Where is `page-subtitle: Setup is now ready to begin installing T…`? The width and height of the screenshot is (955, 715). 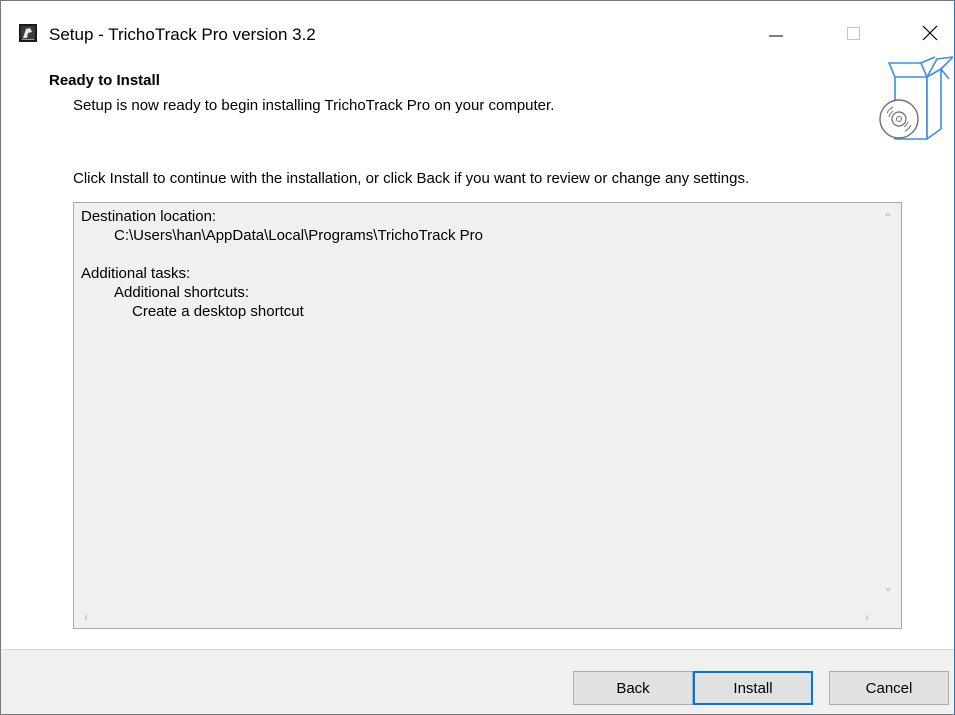 page-subtitle: Setup is now ready to begin installing T… is located at coordinates (314, 105).